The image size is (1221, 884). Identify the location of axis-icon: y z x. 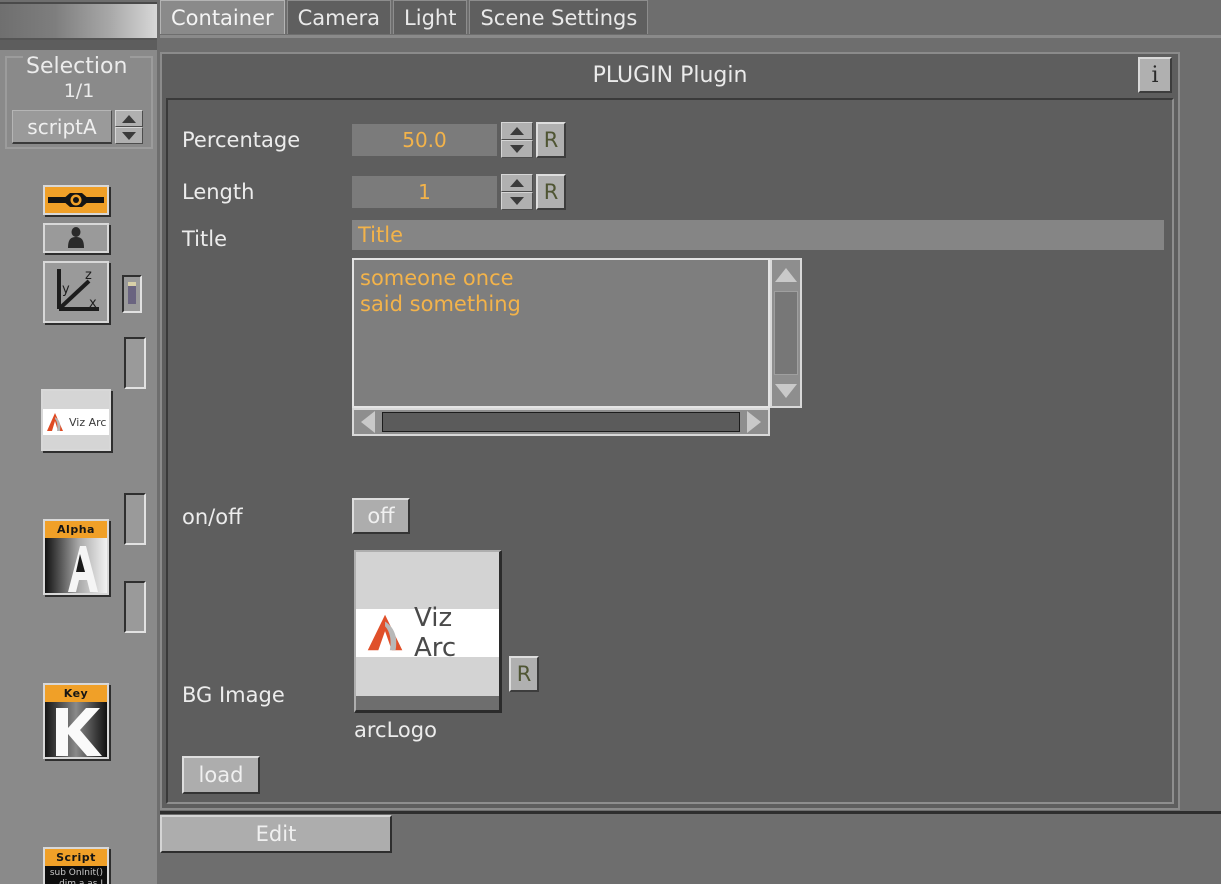
(78, 289).